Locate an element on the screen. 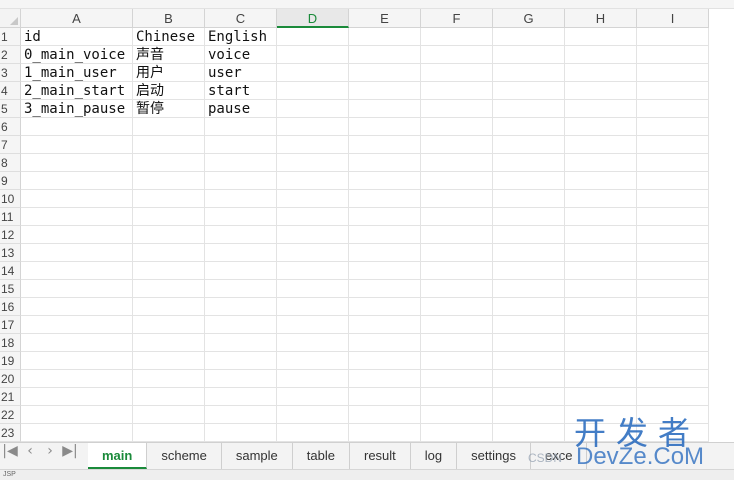  cell-c15 is located at coordinates (241, 289).